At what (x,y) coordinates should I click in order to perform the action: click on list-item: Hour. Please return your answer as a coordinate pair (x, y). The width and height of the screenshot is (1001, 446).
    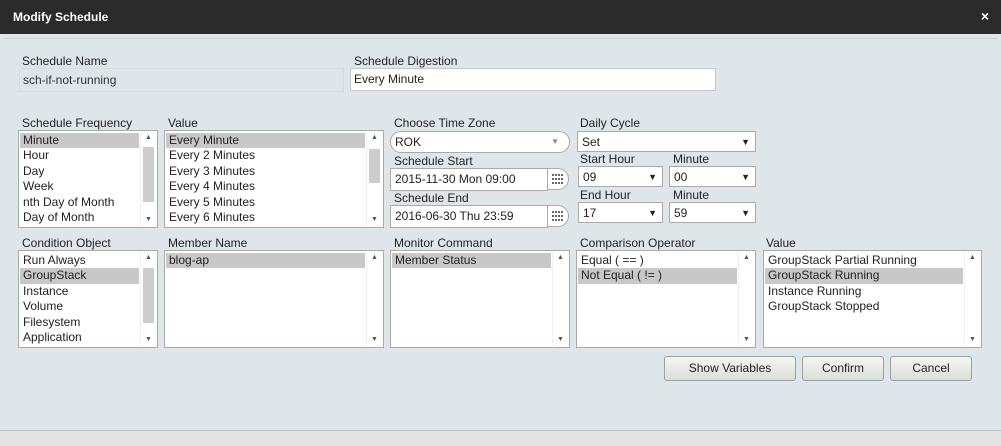
    Looking at the image, I should click on (79, 155).